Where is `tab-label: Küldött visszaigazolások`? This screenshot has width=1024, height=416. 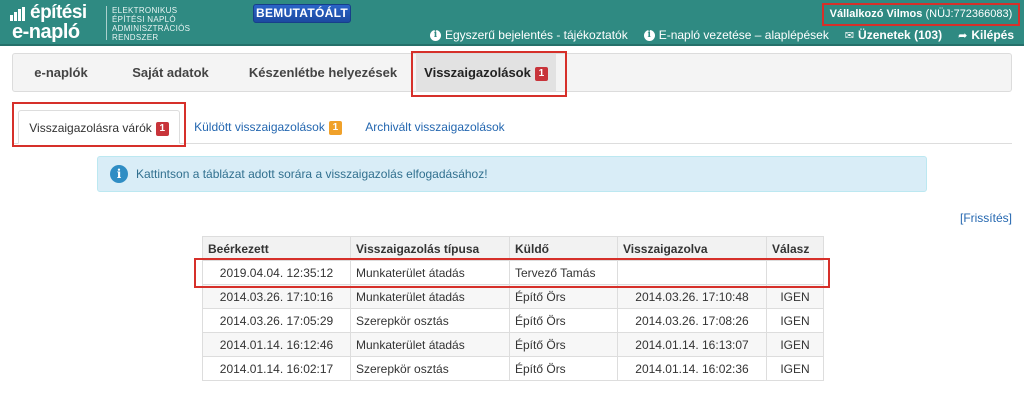 tab-label: Küldött visszaigazolások is located at coordinates (259, 127).